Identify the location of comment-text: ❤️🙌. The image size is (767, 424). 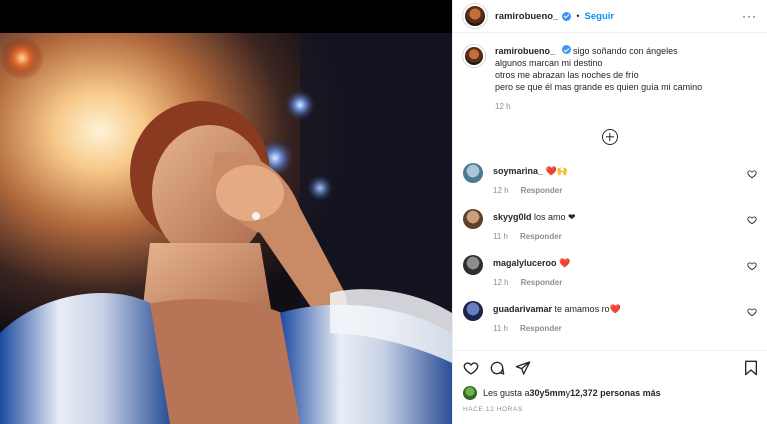
(556, 171).